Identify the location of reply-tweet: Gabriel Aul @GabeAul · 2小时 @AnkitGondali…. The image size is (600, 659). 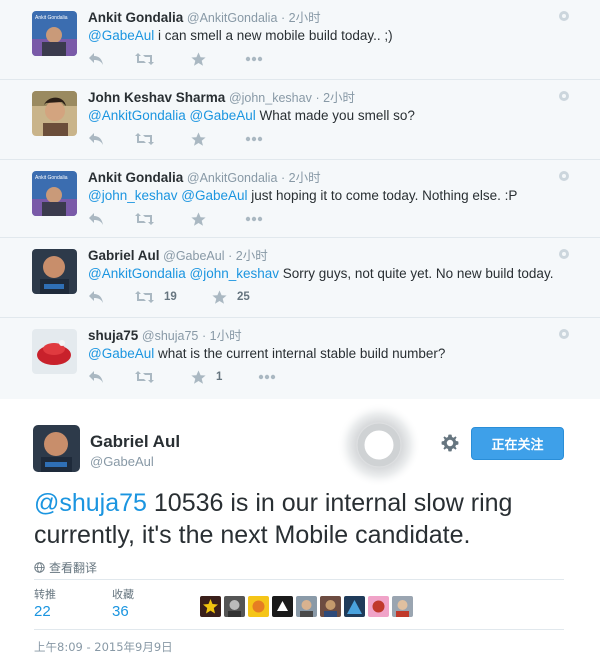
(300, 278).